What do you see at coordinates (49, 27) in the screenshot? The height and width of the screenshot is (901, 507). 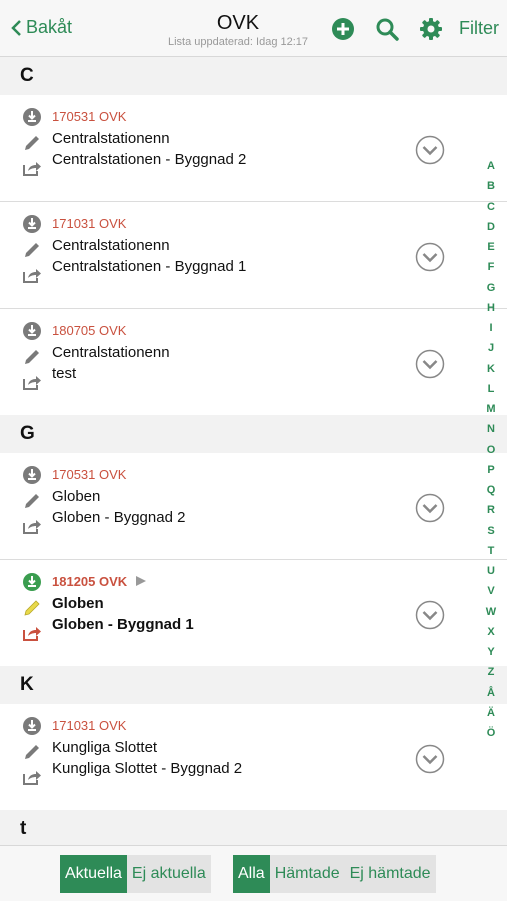 I see `back-label: Bakåt` at bounding box center [49, 27].